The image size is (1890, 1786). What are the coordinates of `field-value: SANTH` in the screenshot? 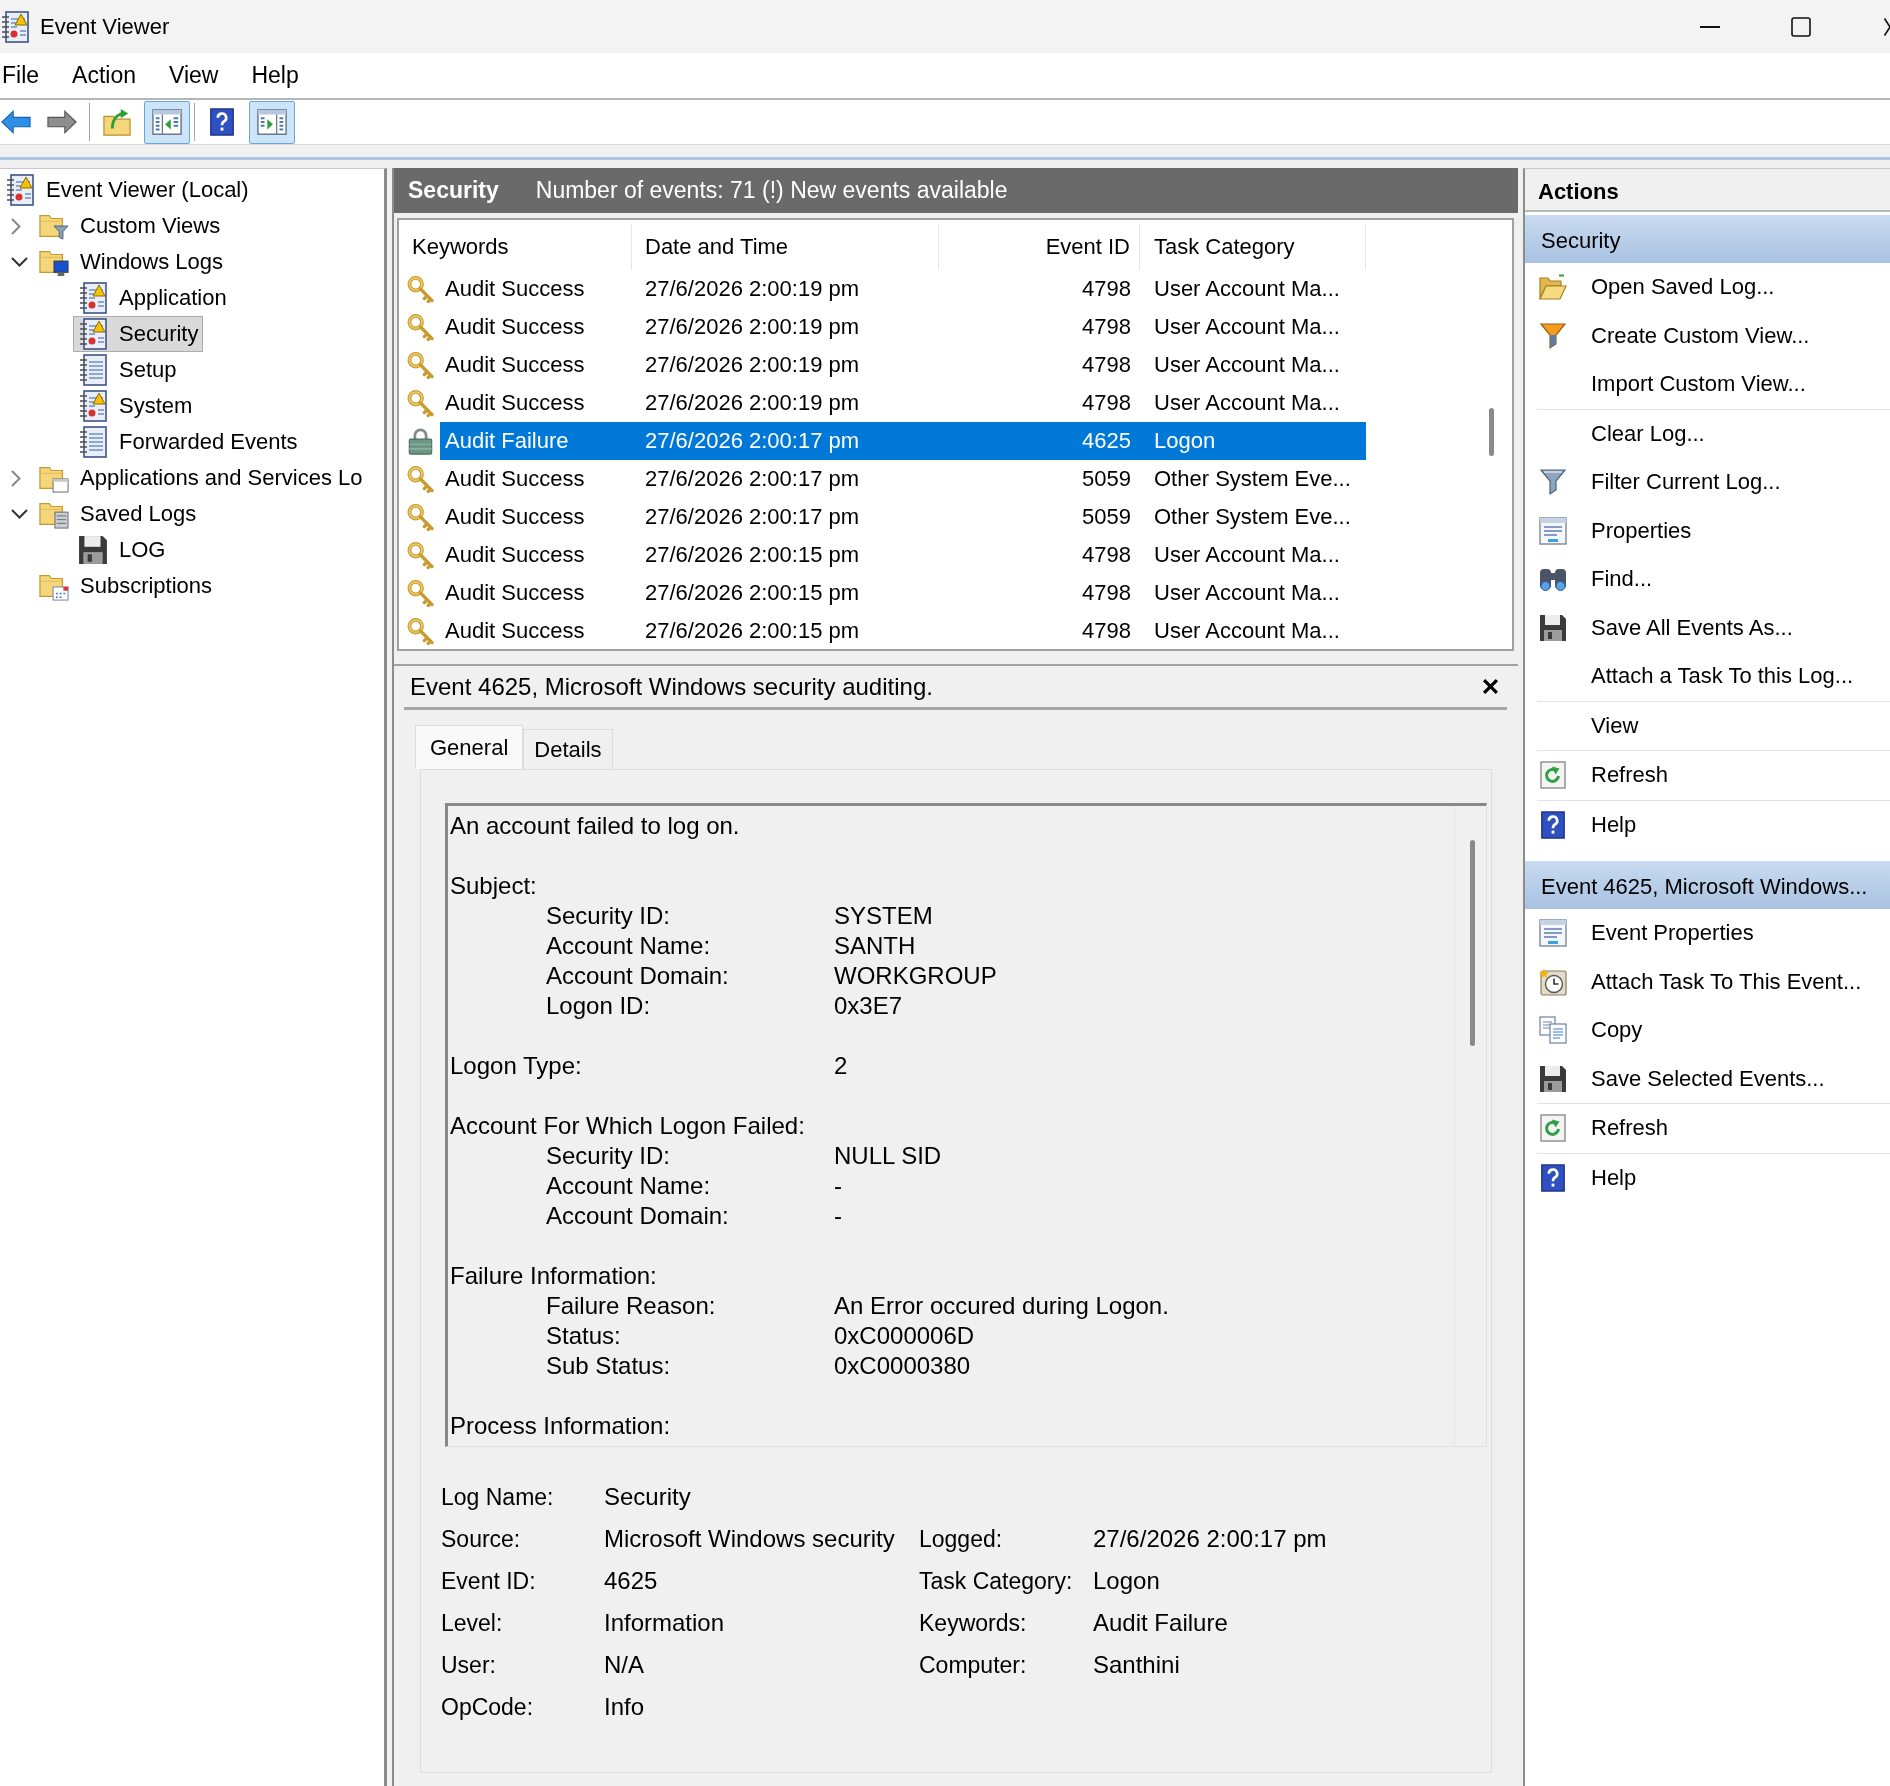 It's located at (875, 946).